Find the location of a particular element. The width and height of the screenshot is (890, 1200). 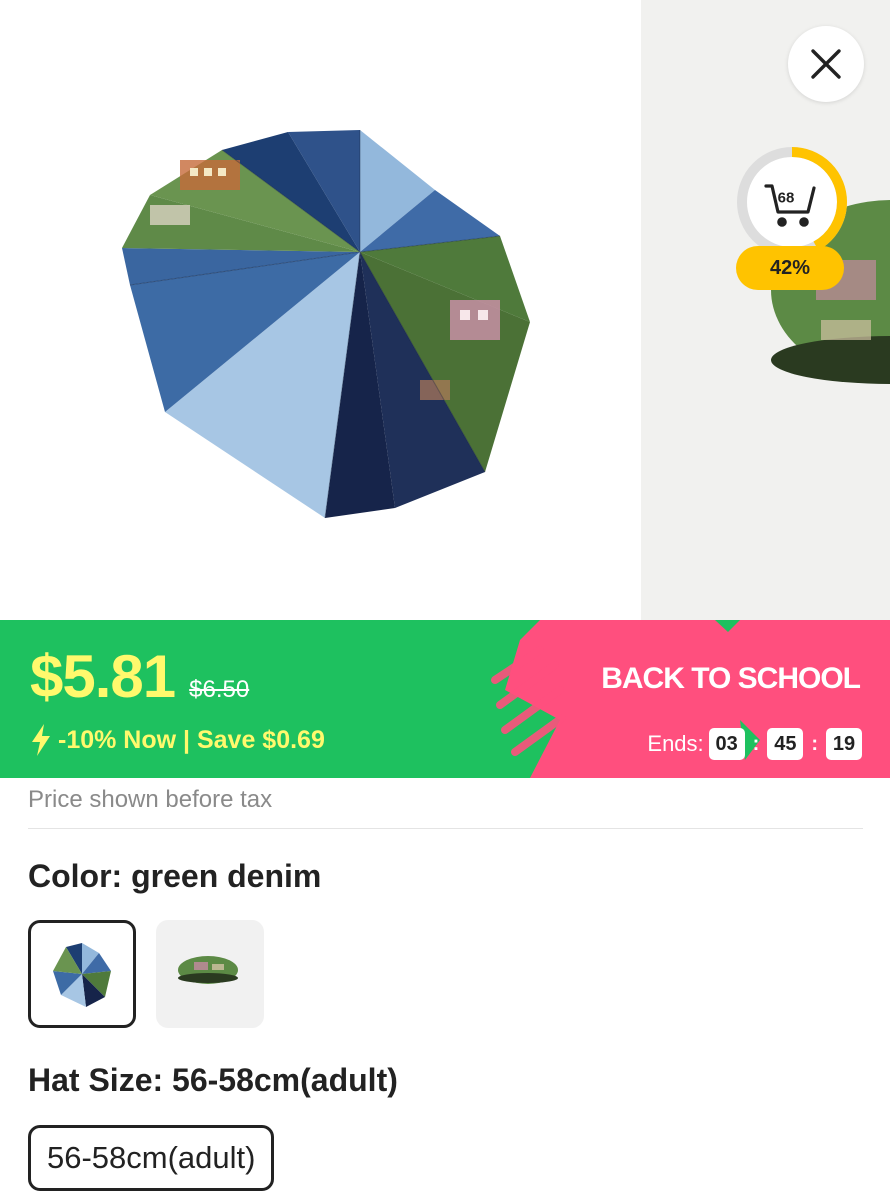

countdown-timer: Ends: 03 : 45 : 19 is located at coordinates (754, 744).